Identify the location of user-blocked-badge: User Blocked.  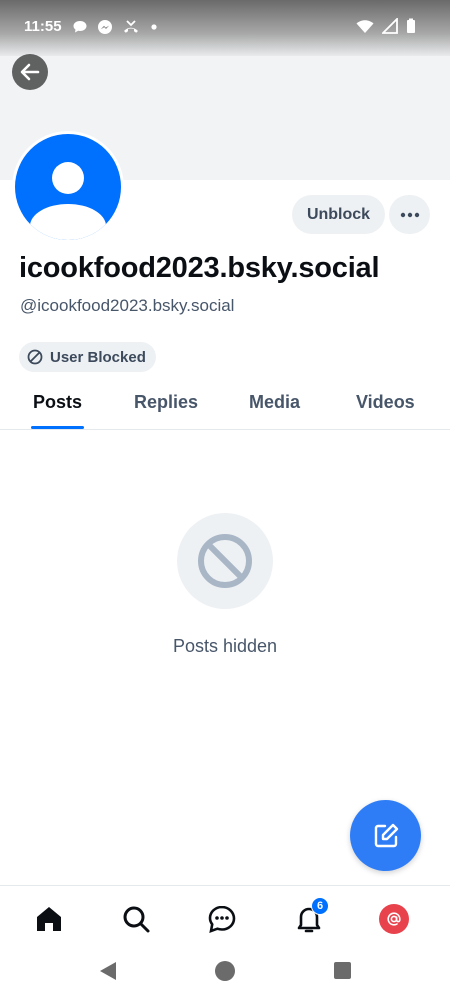
(87, 357).